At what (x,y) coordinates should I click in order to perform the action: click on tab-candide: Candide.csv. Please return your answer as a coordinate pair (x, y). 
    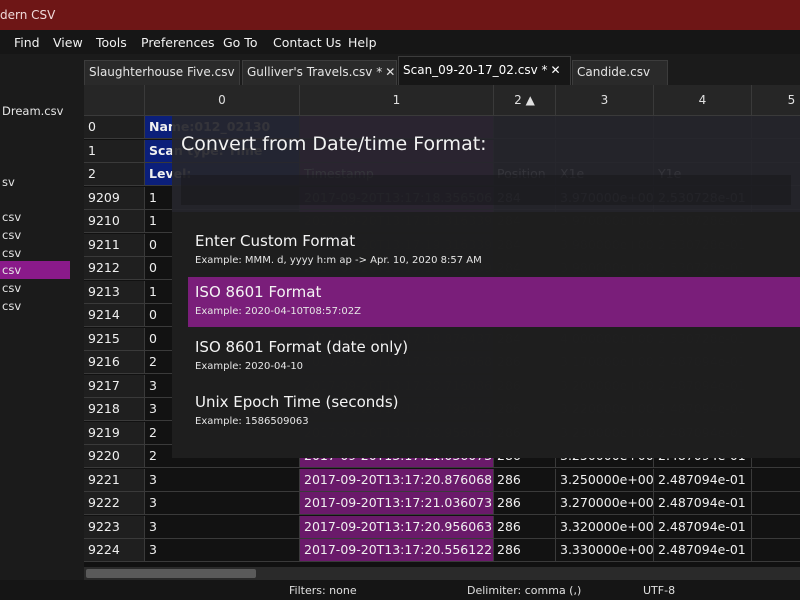
    Looking at the image, I should click on (620, 72).